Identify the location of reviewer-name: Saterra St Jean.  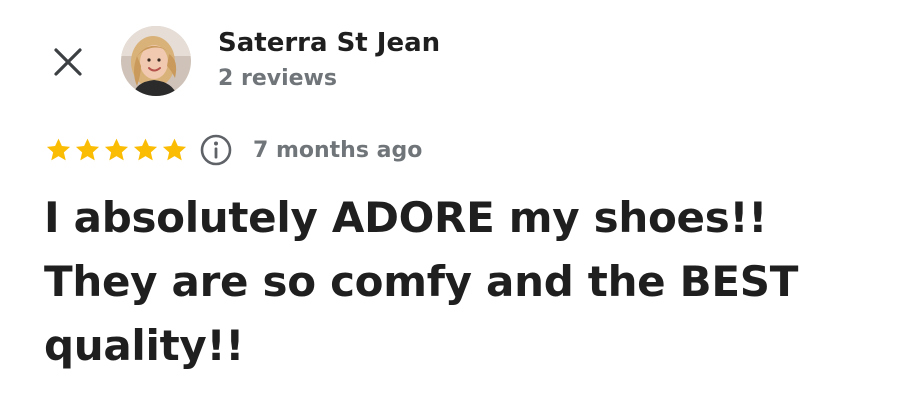
(329, 43).